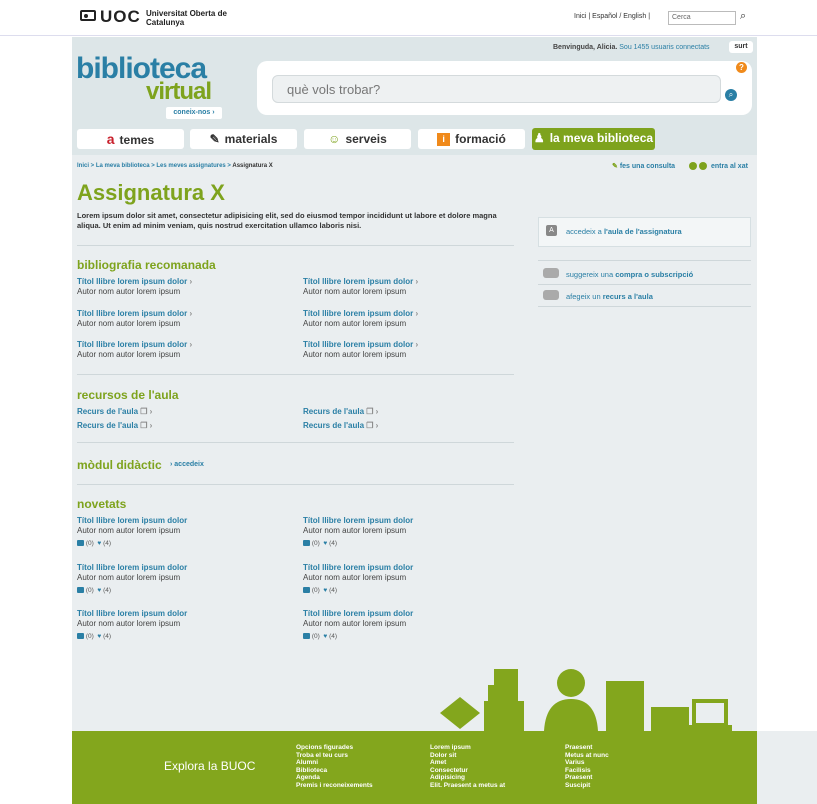 The height and width of the screenshot is (804, 817). Describe the element at coordinates (471, 139) in the screenshot. I see `tab-formacio: i formació` at that location.